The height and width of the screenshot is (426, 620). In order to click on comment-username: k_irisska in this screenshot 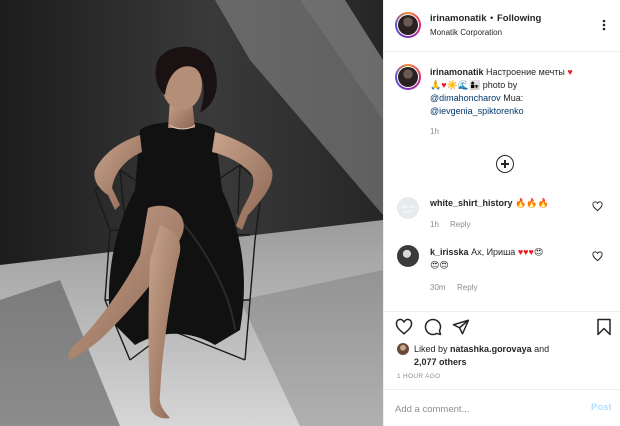, I will do `click(449, 252)`.